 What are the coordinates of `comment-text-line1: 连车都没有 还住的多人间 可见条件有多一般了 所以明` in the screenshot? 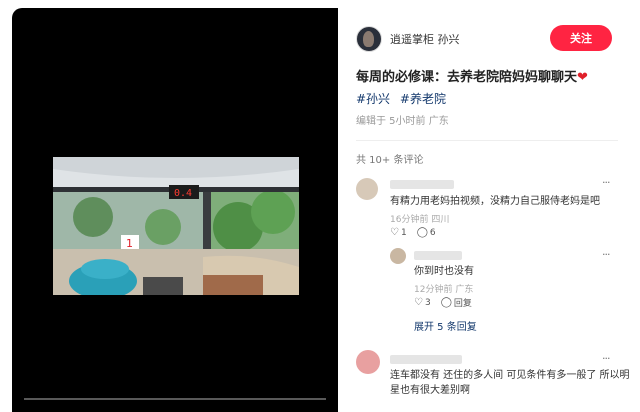 It's located at (510, 375).